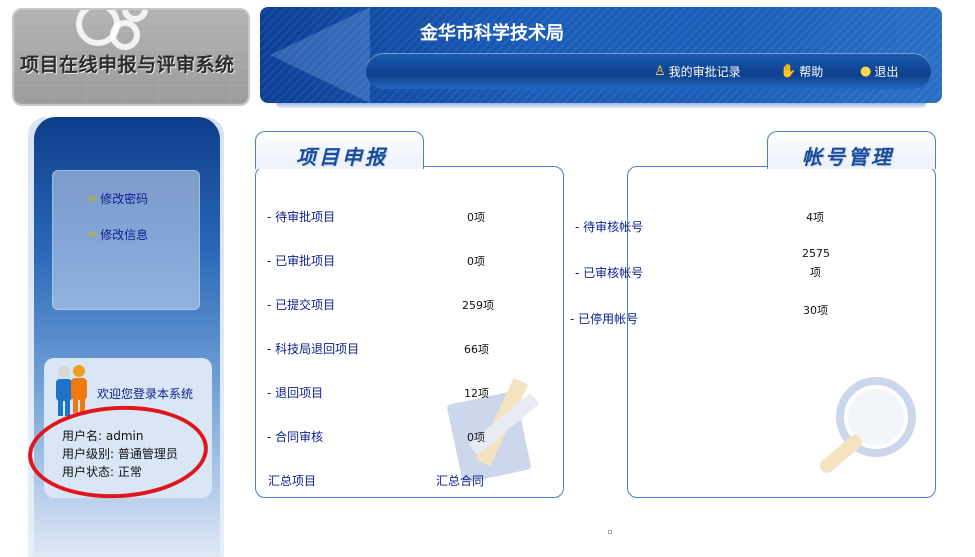 The height and width of the screenshot is (557, 975). What do you see at coordinates (342, 157) in the screenshot?
I see `project-panel-title: 项目申报` at bounding box center [342, 157].